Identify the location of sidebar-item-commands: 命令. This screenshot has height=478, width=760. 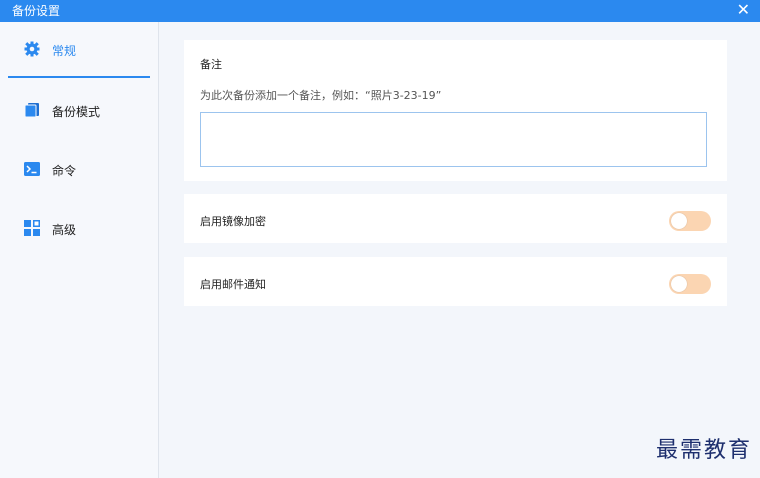
(79, 169).